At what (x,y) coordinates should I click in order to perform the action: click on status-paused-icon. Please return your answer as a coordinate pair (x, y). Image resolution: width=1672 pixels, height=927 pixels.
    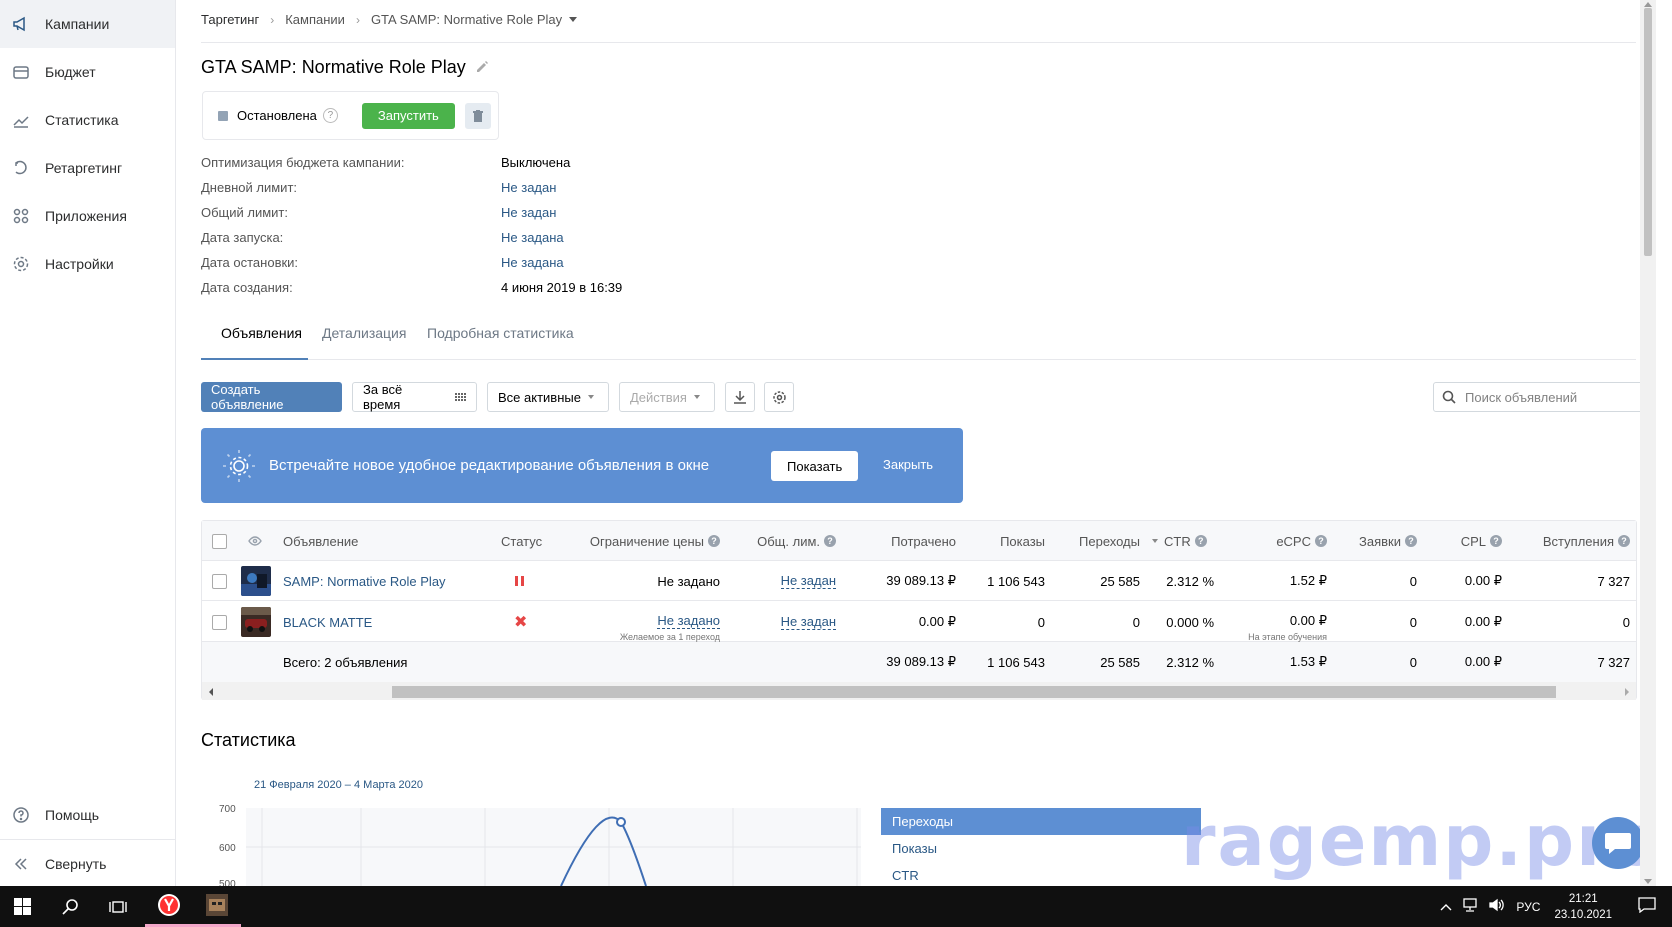
    Looking at the image, I should click on (519, 581).